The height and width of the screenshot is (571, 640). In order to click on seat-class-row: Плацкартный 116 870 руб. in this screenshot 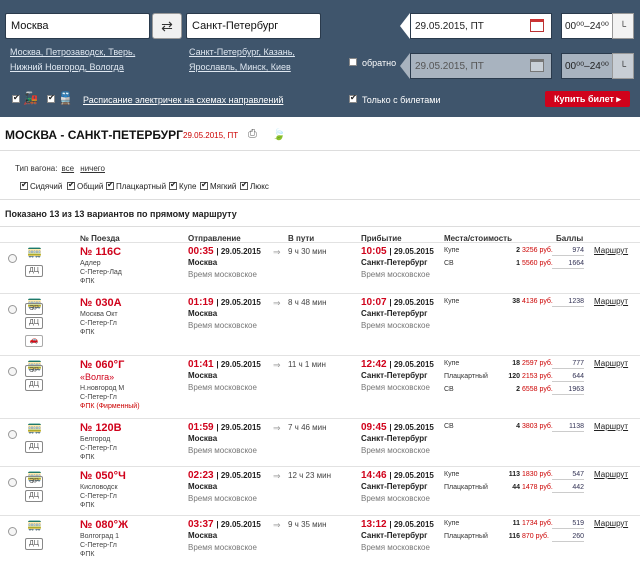, I will do `click(496, 536)`.